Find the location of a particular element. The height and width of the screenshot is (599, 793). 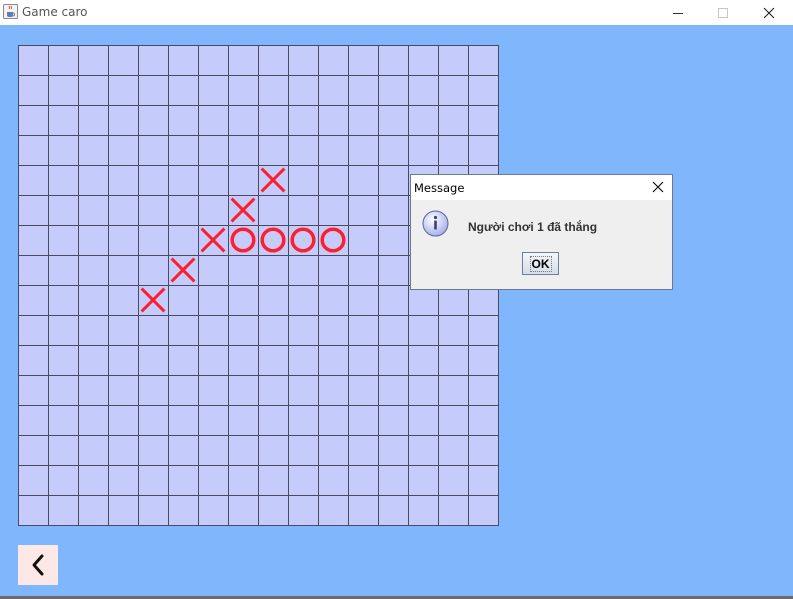

ok-button-label: OK is located at coordinates (540, 263).